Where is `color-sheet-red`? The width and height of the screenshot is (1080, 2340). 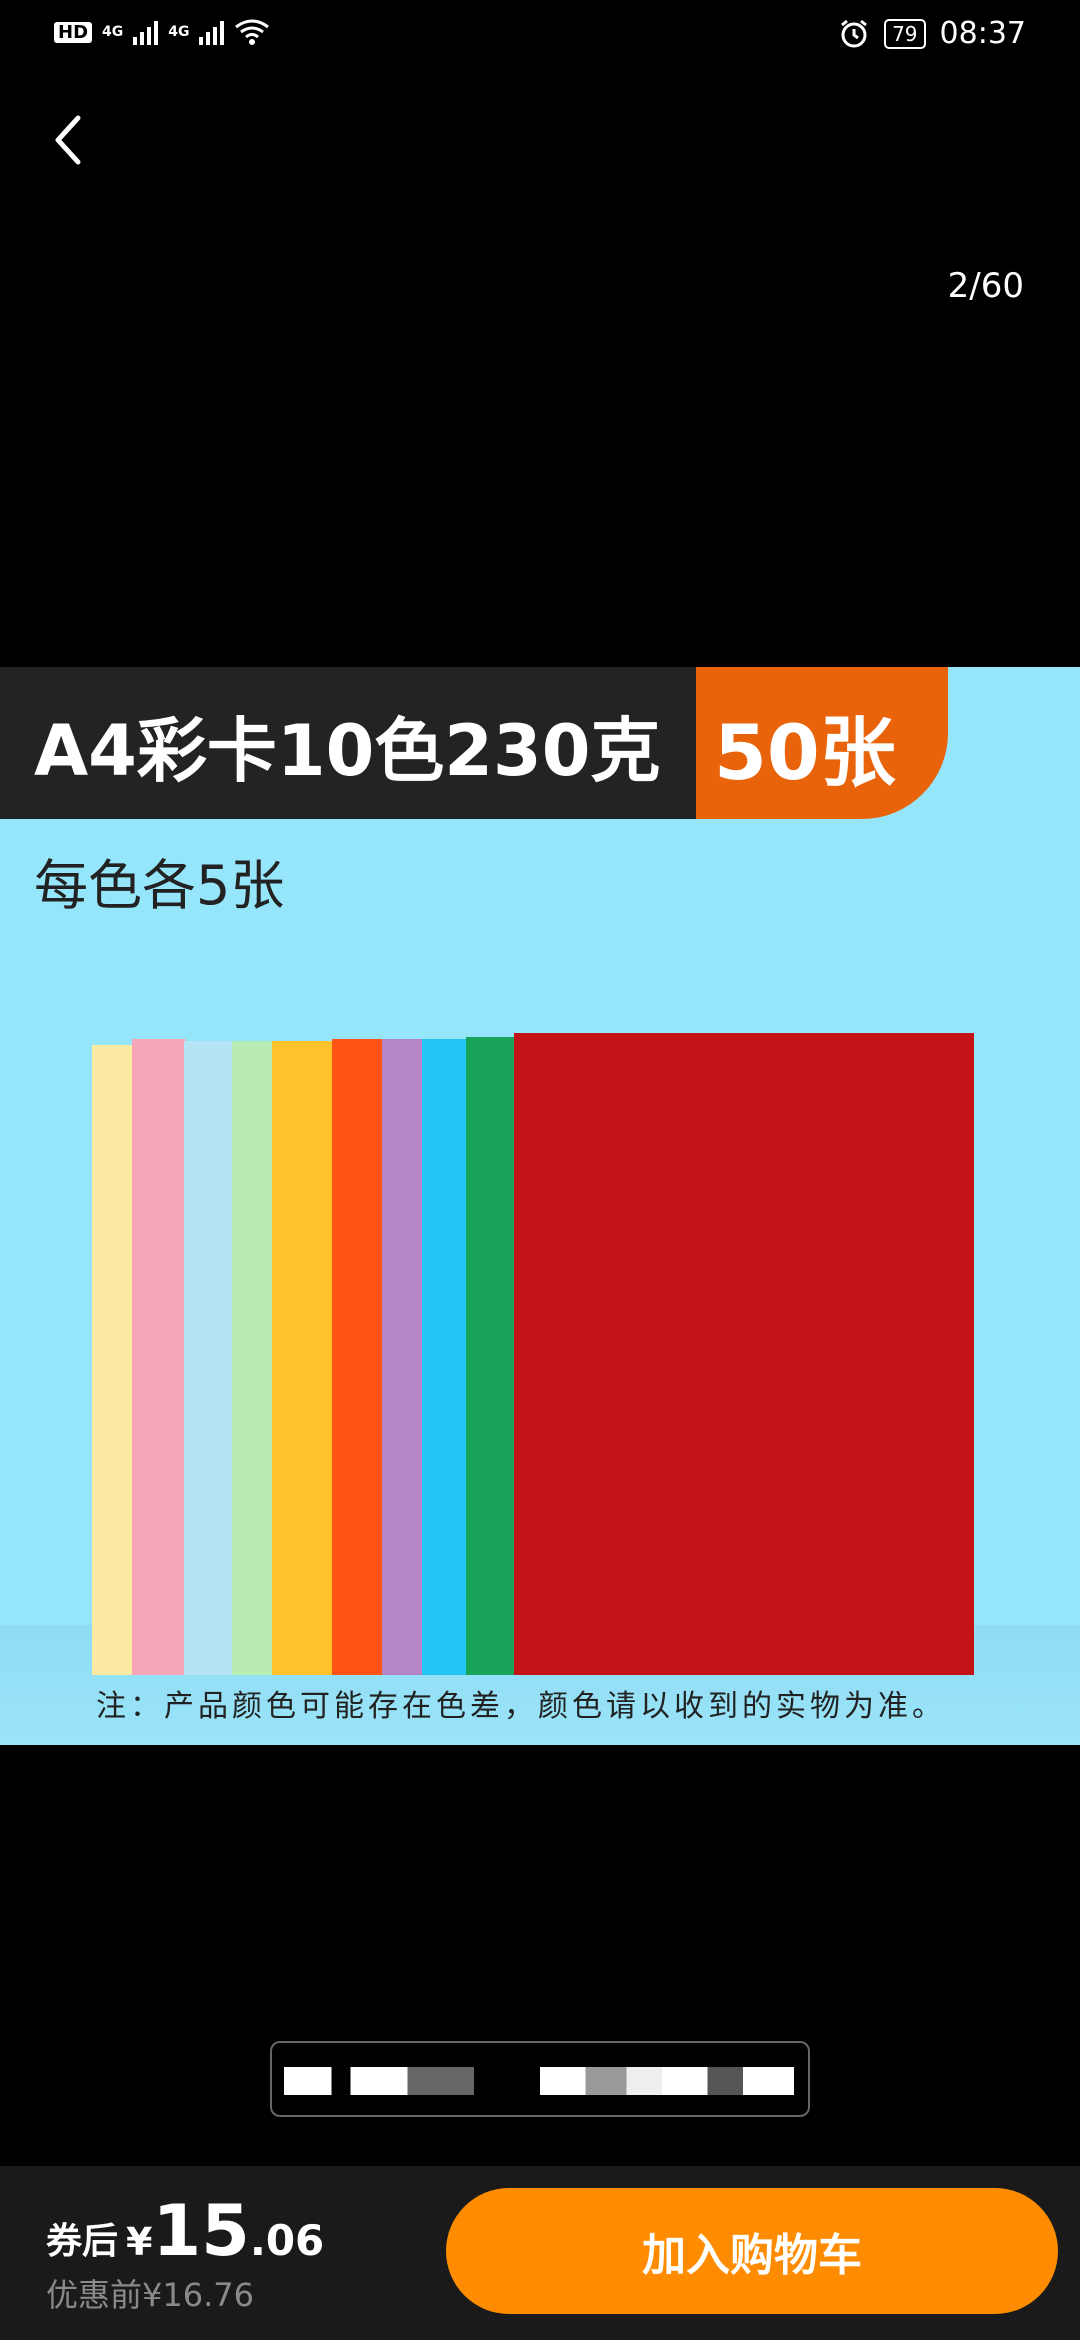
color-sheet-red is located at coordinates (744, 1354).